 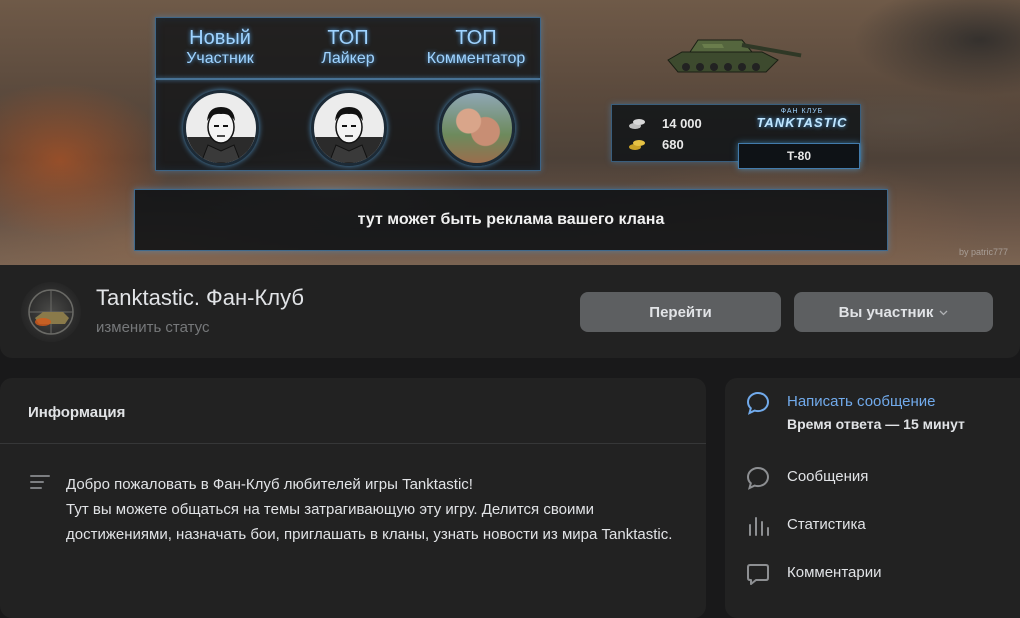 I want to click on silver-value: 14 000, so click(x=682, y=123).